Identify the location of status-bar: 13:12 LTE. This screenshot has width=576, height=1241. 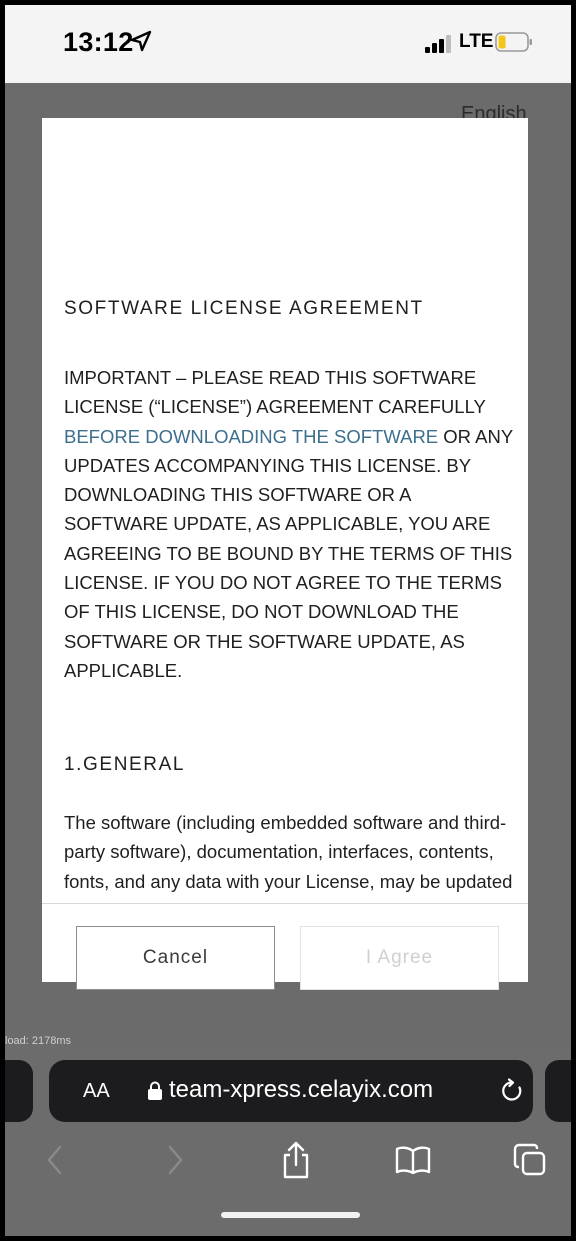
(288, 44).